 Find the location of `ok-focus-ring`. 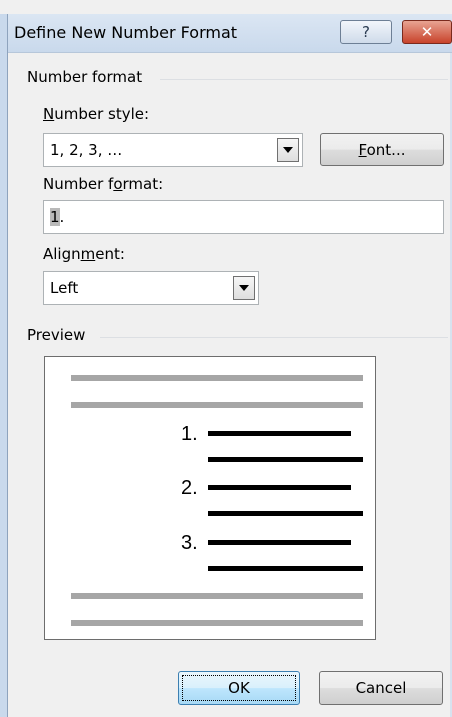

ok-focus-ring is located at coordinates (239, 688).